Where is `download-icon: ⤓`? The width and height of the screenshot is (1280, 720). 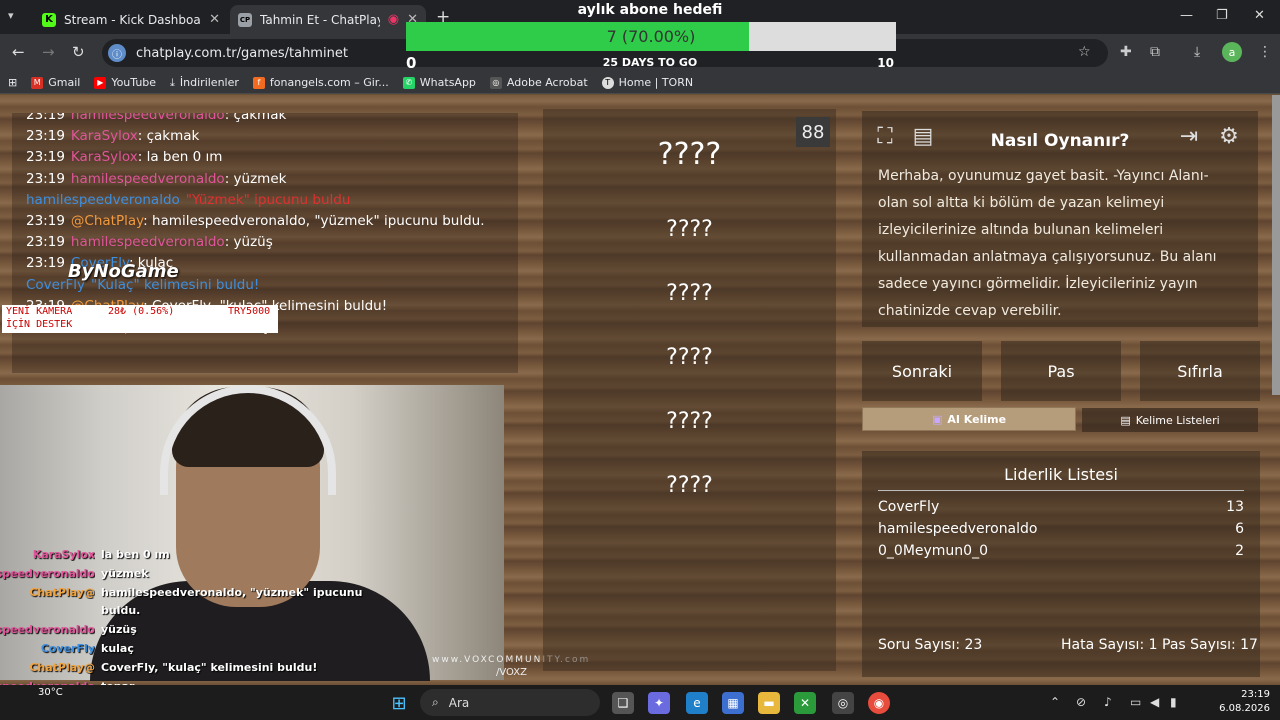
download-icon: ⤓ is located at coordinates (1197, 52).